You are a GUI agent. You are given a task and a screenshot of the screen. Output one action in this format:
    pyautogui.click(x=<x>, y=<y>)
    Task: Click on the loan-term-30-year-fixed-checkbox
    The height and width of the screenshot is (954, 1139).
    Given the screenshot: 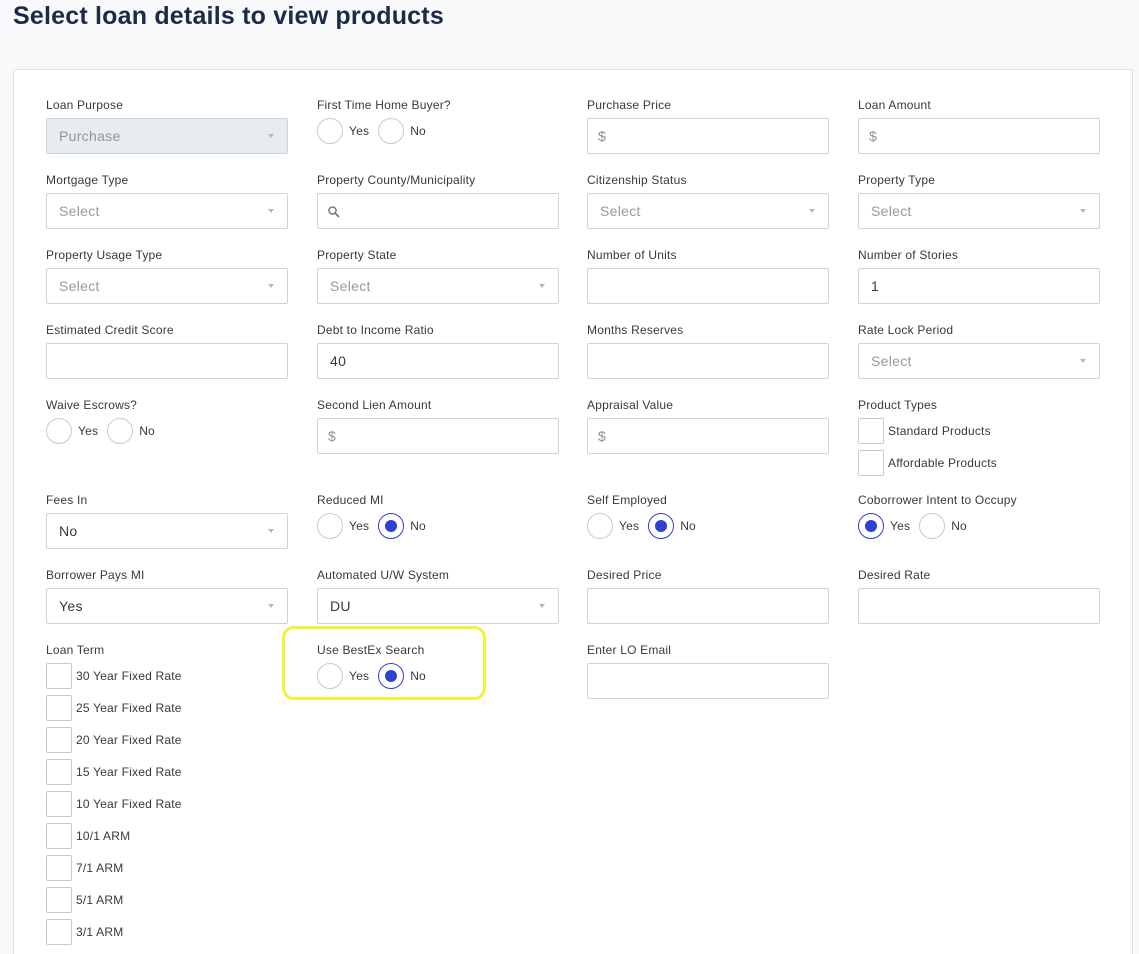 What is the action you would take?
    pyautogui.click(x=59, y=676)
    